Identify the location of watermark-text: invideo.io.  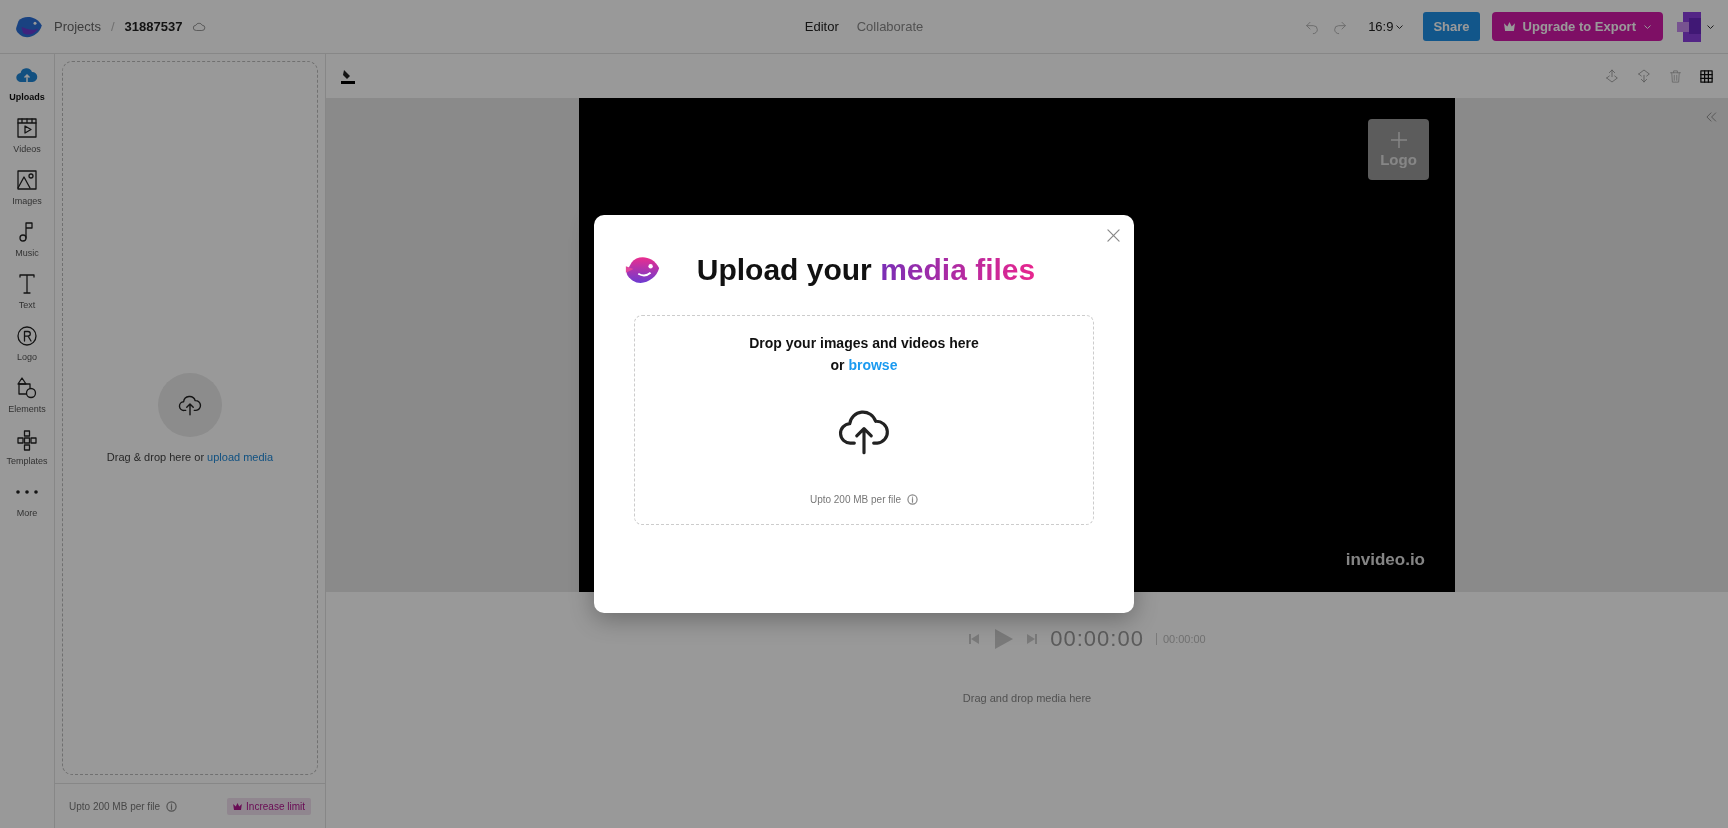
(1385, 560).